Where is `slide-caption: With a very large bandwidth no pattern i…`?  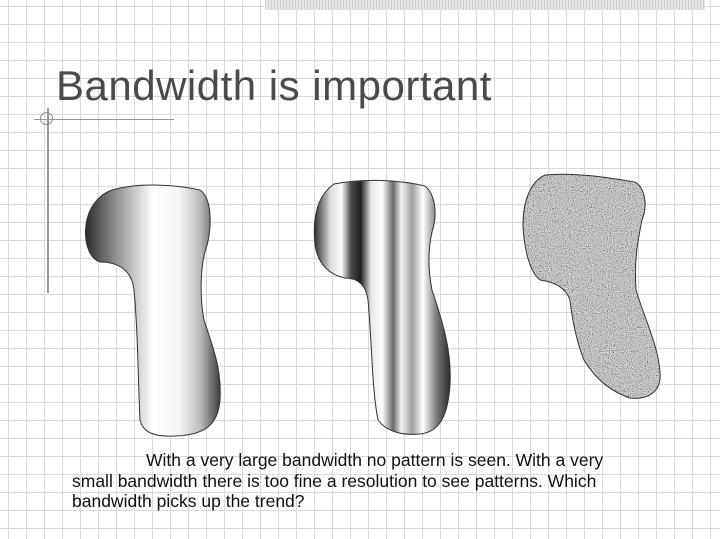
slide-caption: With a very large bandwidth no pattern i… is located at coordinates (338, 480).